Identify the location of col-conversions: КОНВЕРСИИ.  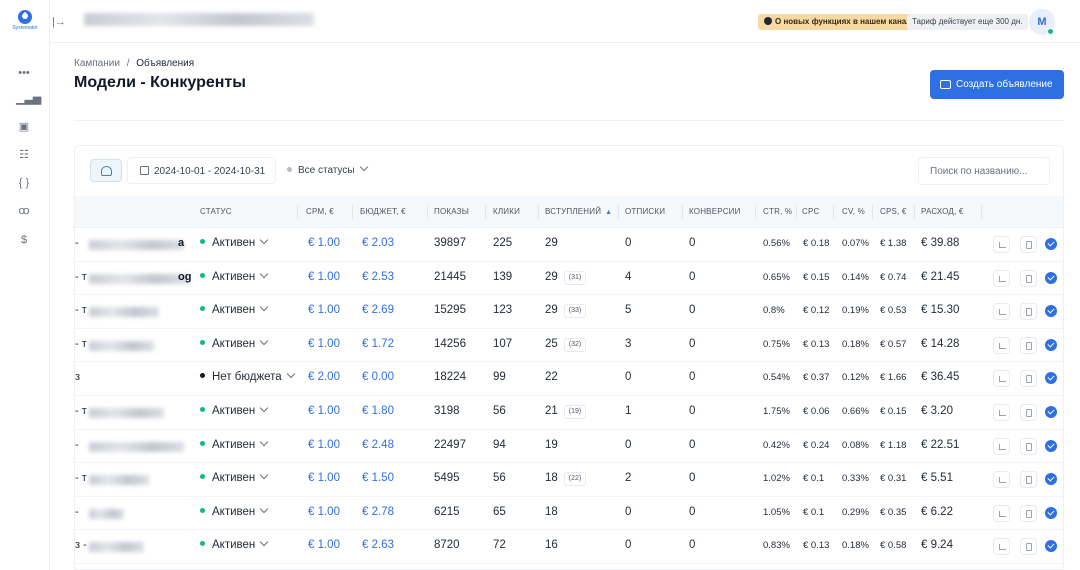
(715, 211).